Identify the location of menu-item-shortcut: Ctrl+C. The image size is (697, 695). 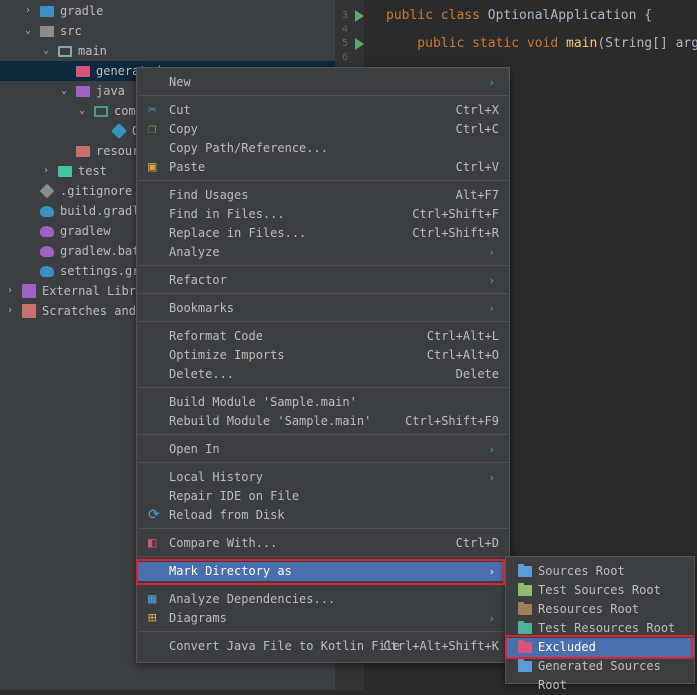
(477, 129).